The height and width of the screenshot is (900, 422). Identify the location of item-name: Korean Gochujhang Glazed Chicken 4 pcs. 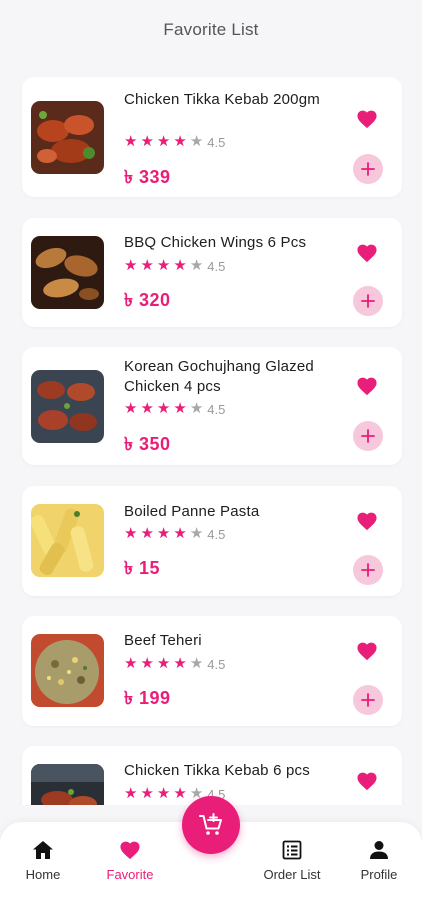
(219, 376).